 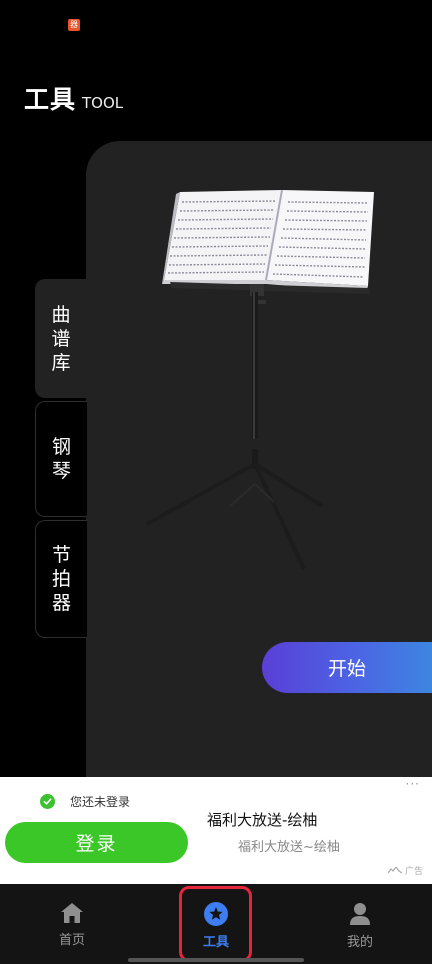 What do you see at coordinates (96, 842) in the screenshot?
I see `login-button: 登录` at bounding box center [96, 842].